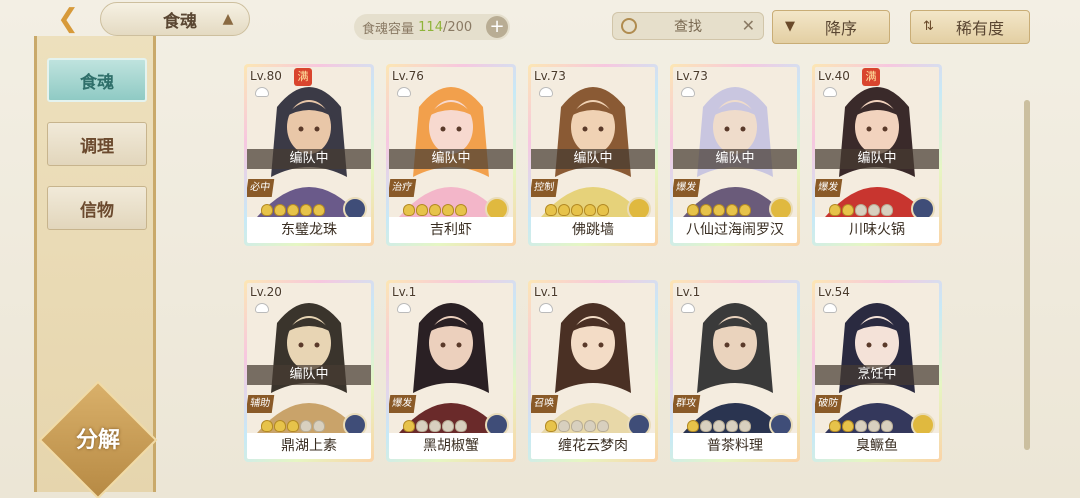 The image size is (1080, 498). I want to click on character-name: 鼎湖上素, so click(309, 446).